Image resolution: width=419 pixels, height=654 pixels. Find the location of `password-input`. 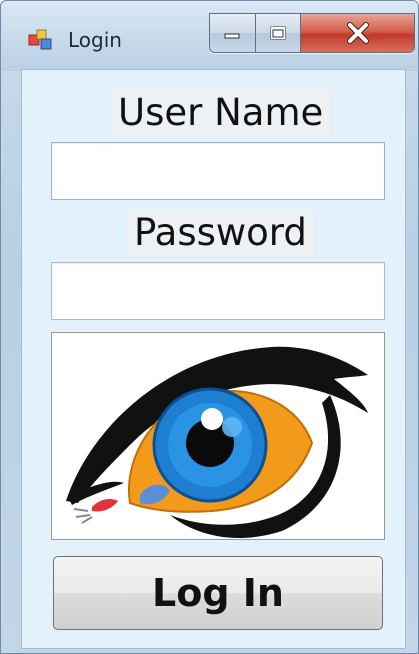

password-input is located at coordinates (218, 291).